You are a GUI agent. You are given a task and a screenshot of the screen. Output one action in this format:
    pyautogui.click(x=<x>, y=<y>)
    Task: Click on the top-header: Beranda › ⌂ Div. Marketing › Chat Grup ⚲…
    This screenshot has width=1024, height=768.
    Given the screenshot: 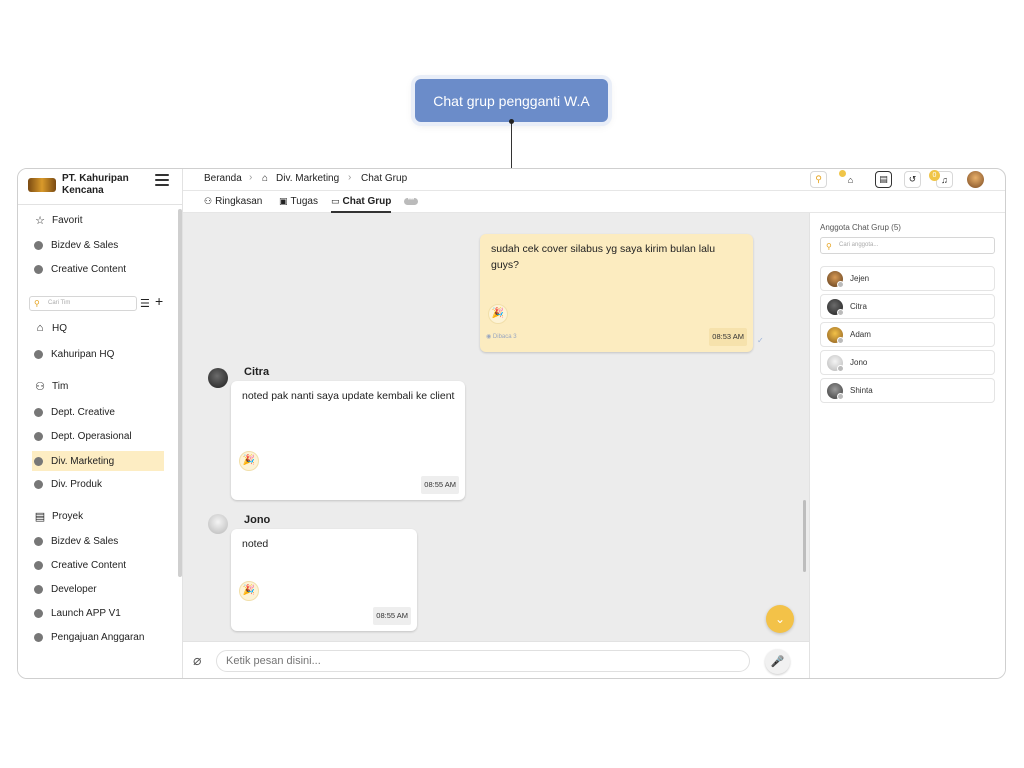 What is the action you would take?
    pyautogui.click(x=594, y=180)
    